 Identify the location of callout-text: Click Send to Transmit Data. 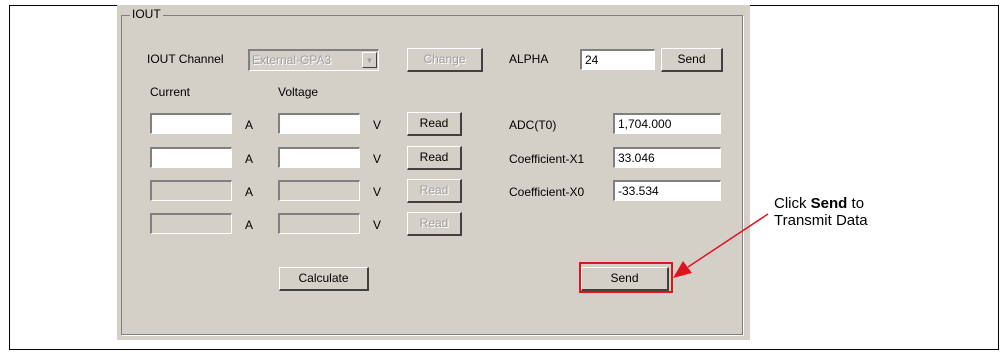
(821, 212).